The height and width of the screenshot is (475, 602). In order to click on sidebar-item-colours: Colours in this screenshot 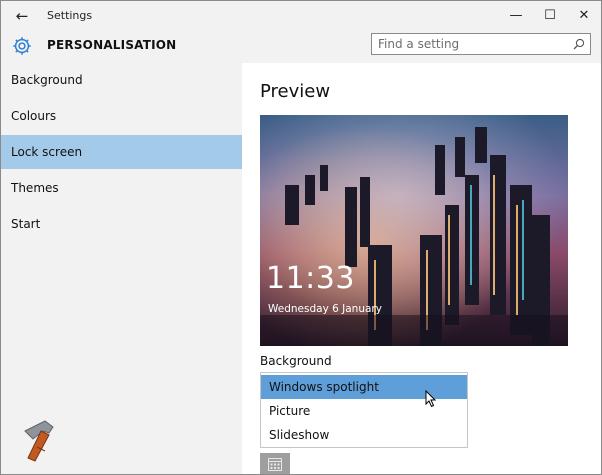, I will do `click(121, 116)`.